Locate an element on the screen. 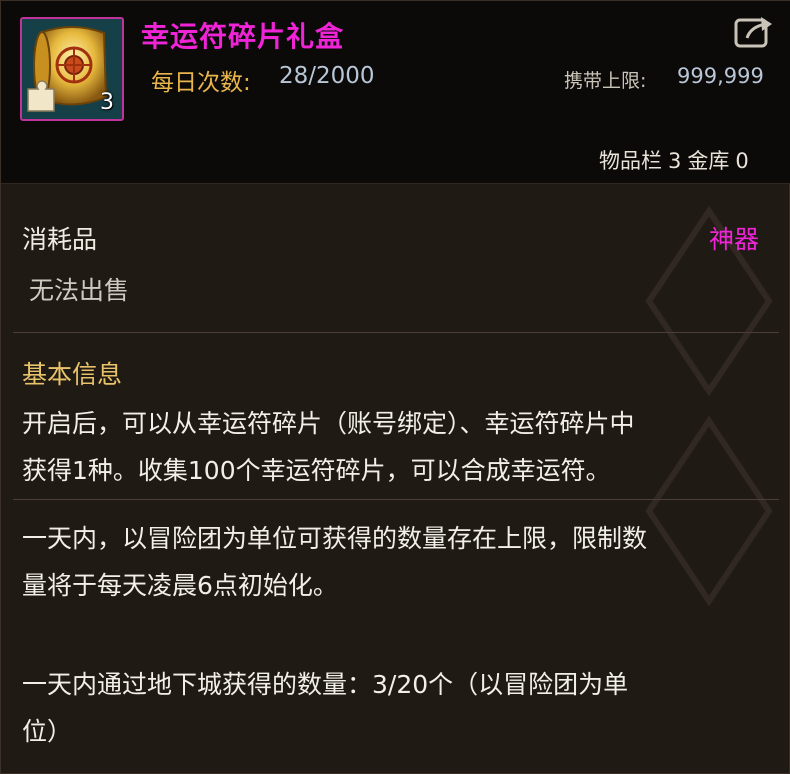 Image resolution: width=790 pixels, height=774 pixels. dungeon-limit-line: 一天内通过地下城获得的数量：3/20个（以冒险团为单 is located at coordinates (325, 684).